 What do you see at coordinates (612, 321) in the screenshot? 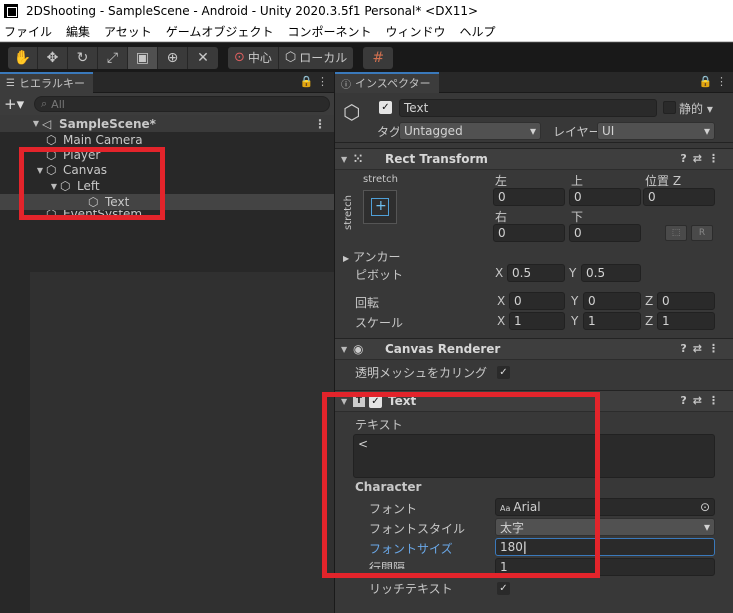
I see `scale-y-input: 1` at bounding box center [612, 321].